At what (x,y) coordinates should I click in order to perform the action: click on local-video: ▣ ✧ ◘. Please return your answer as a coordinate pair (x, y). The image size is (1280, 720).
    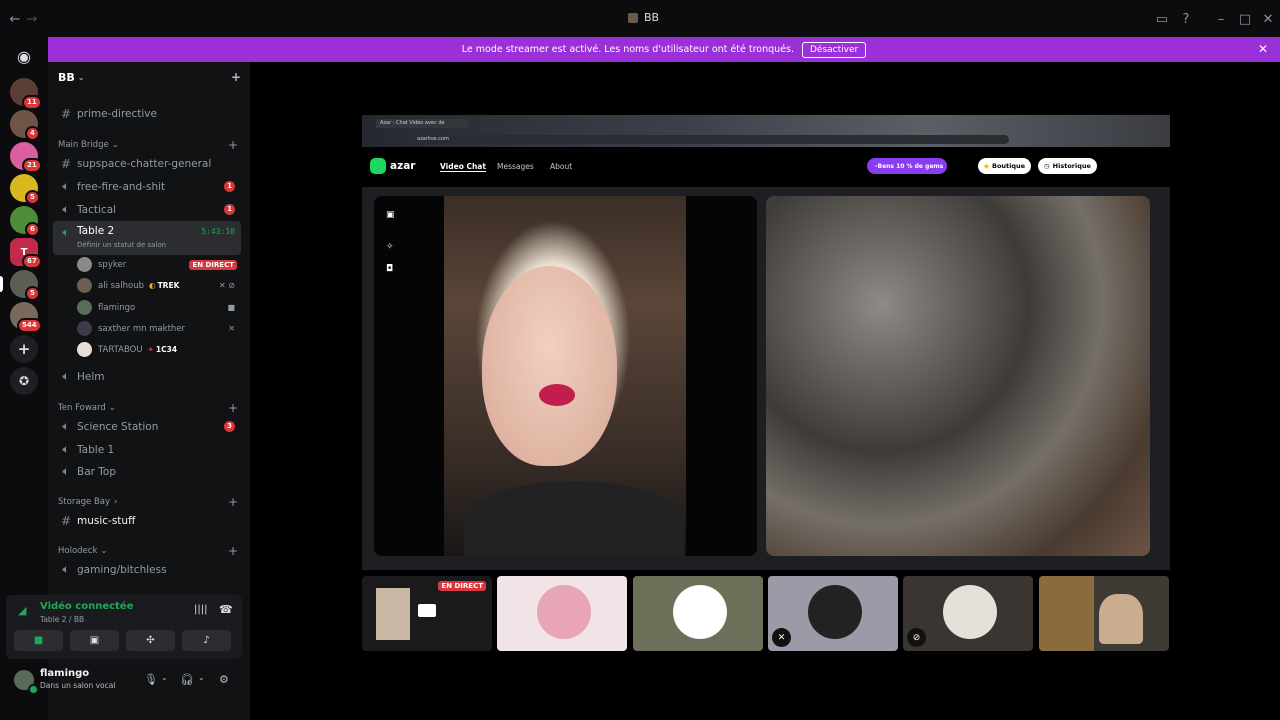
    Looking at the image, I should click on (565, 376).